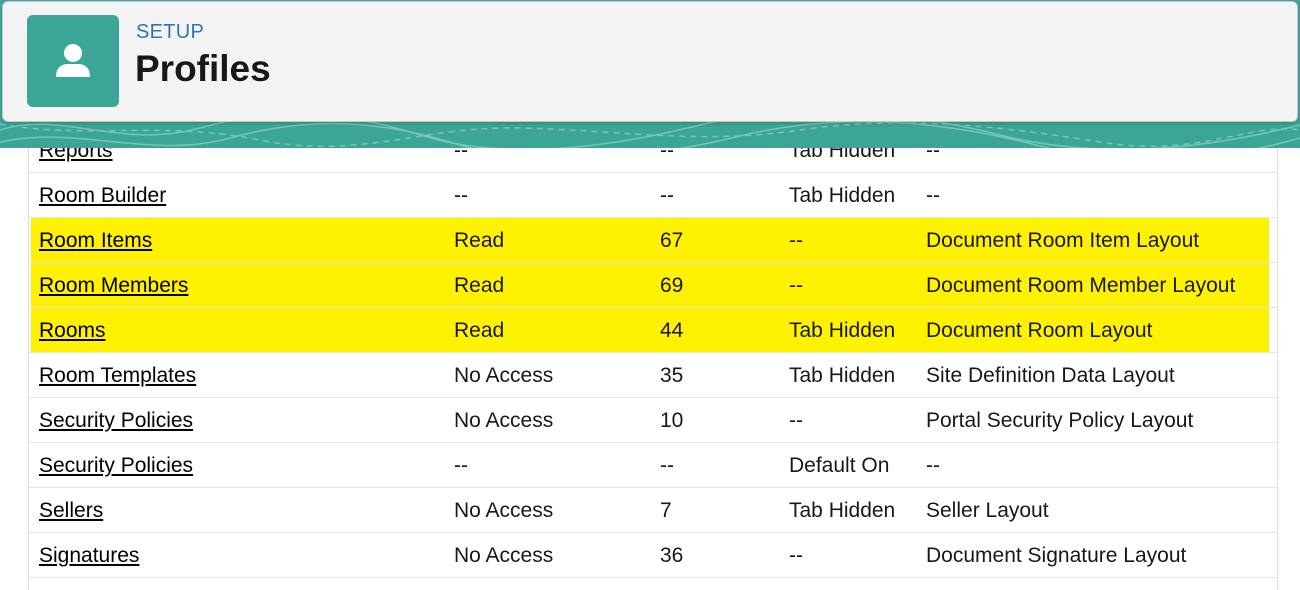 This screenshot has height=590, width=1300. Describe the element at coordinates (672, 420) in the screenshot. I see `count-cell: 10` at that location.